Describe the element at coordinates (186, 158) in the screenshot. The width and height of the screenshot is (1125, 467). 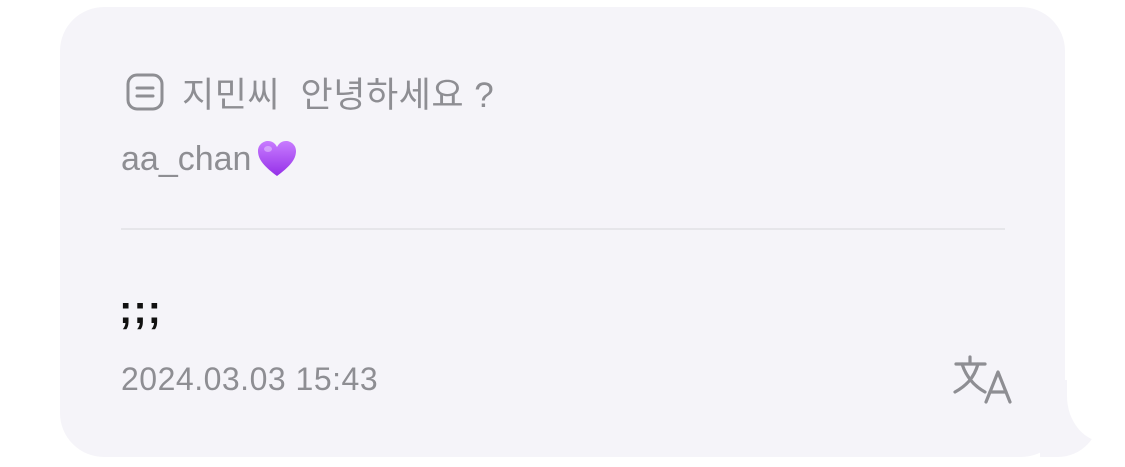
I see `reply-sender-name: aa_chan` at that location.